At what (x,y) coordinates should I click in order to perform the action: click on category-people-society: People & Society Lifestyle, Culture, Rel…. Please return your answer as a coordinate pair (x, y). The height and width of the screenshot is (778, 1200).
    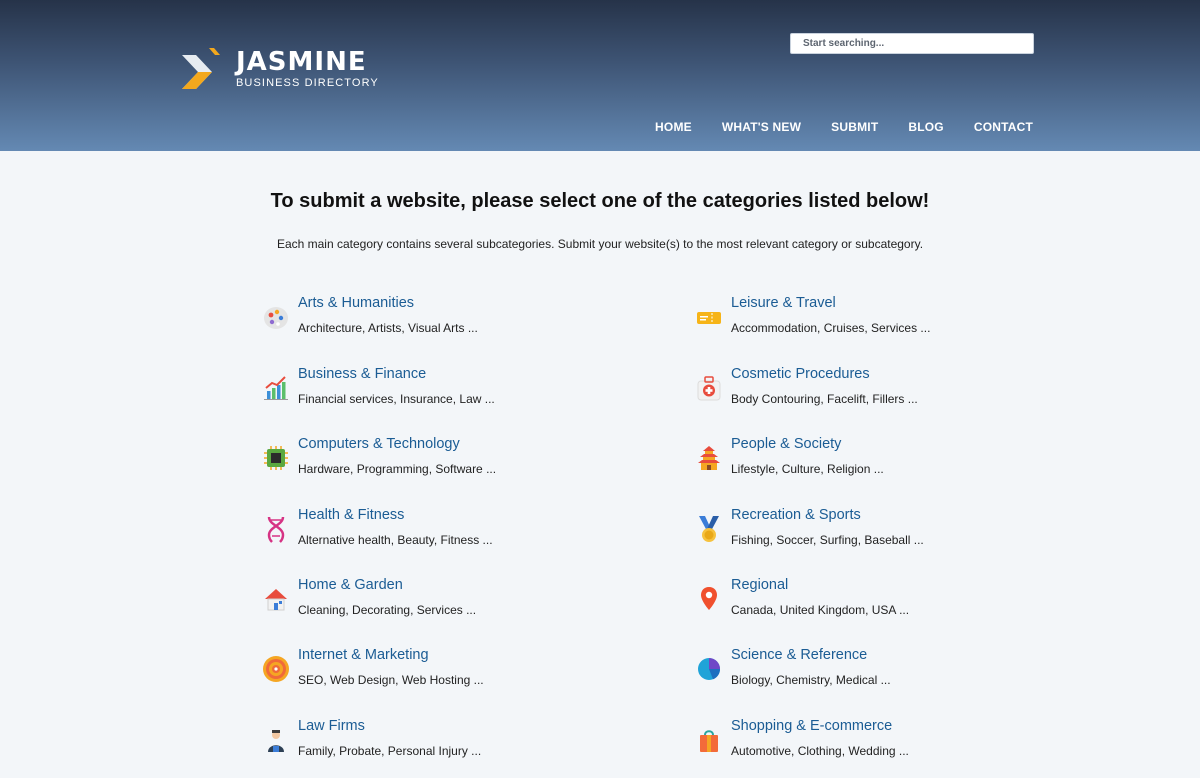
    Looking at the image, I should click on (885, 466).